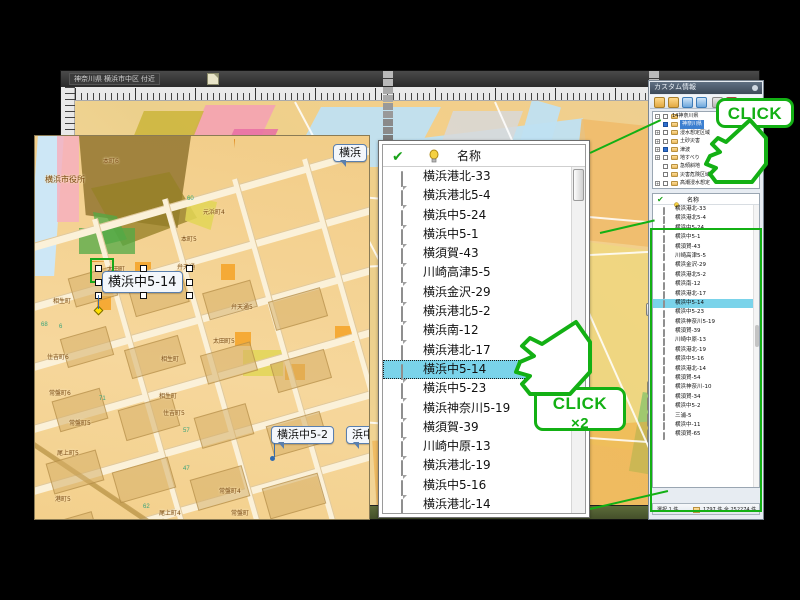  I want to click on add-layer-icon, so click(673, 102).